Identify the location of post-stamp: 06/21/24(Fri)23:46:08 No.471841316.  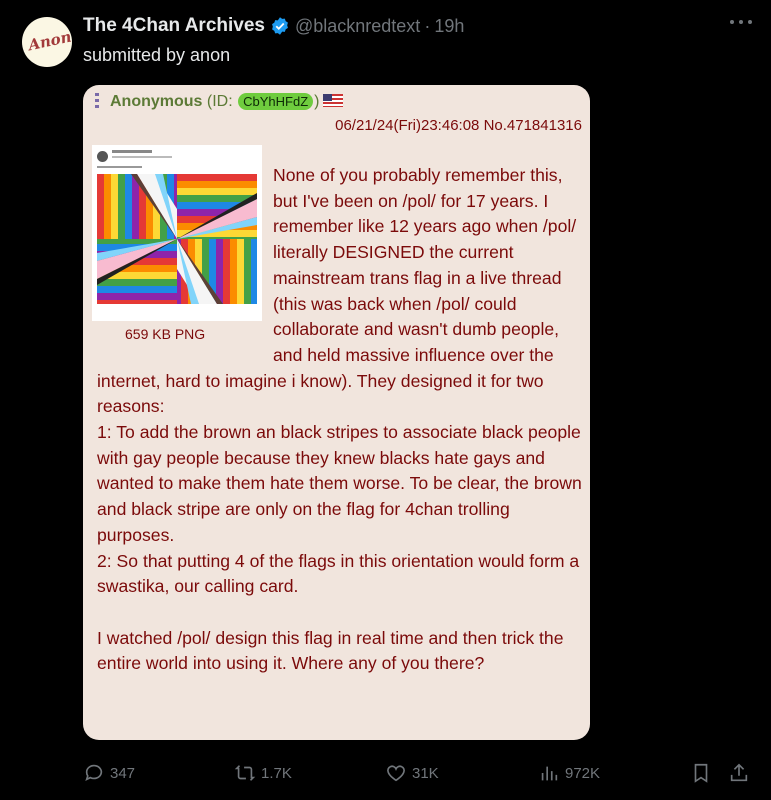
(458, 125).